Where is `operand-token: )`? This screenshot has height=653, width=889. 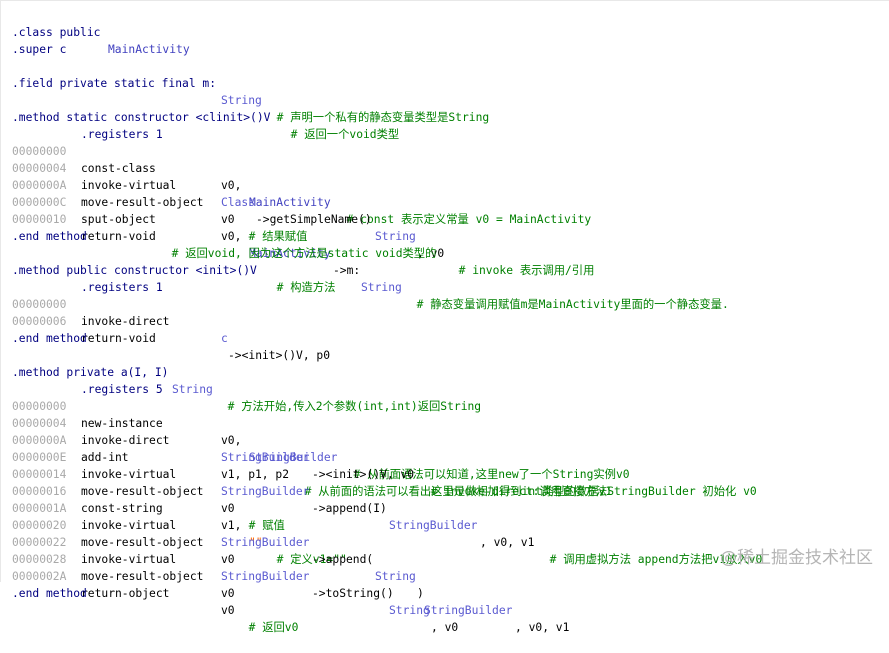
operand-token: ) is located at coordinates (420, 593).